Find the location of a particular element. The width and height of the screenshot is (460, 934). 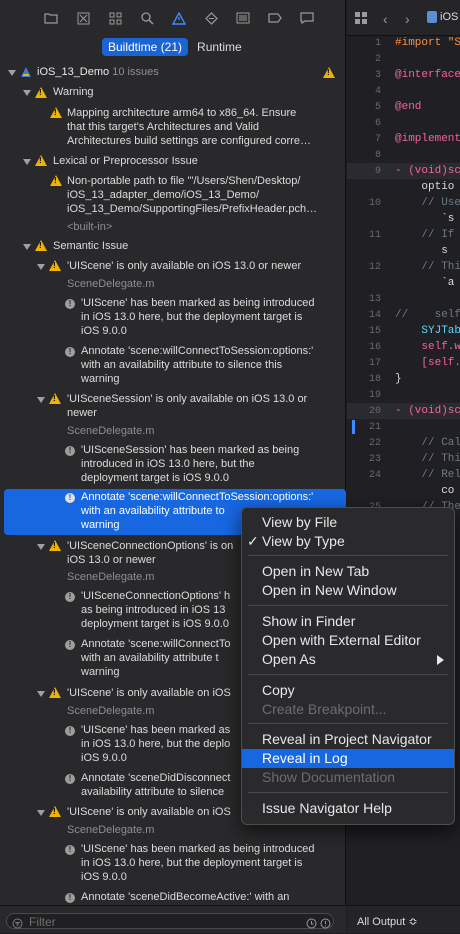

issue-icon is located at coordinates (179, 18).